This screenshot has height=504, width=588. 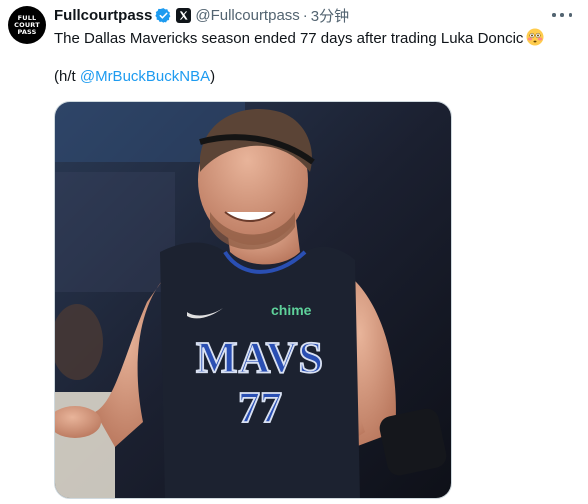 I want to click on verified-badge-icon, so click(x=163, y=15).